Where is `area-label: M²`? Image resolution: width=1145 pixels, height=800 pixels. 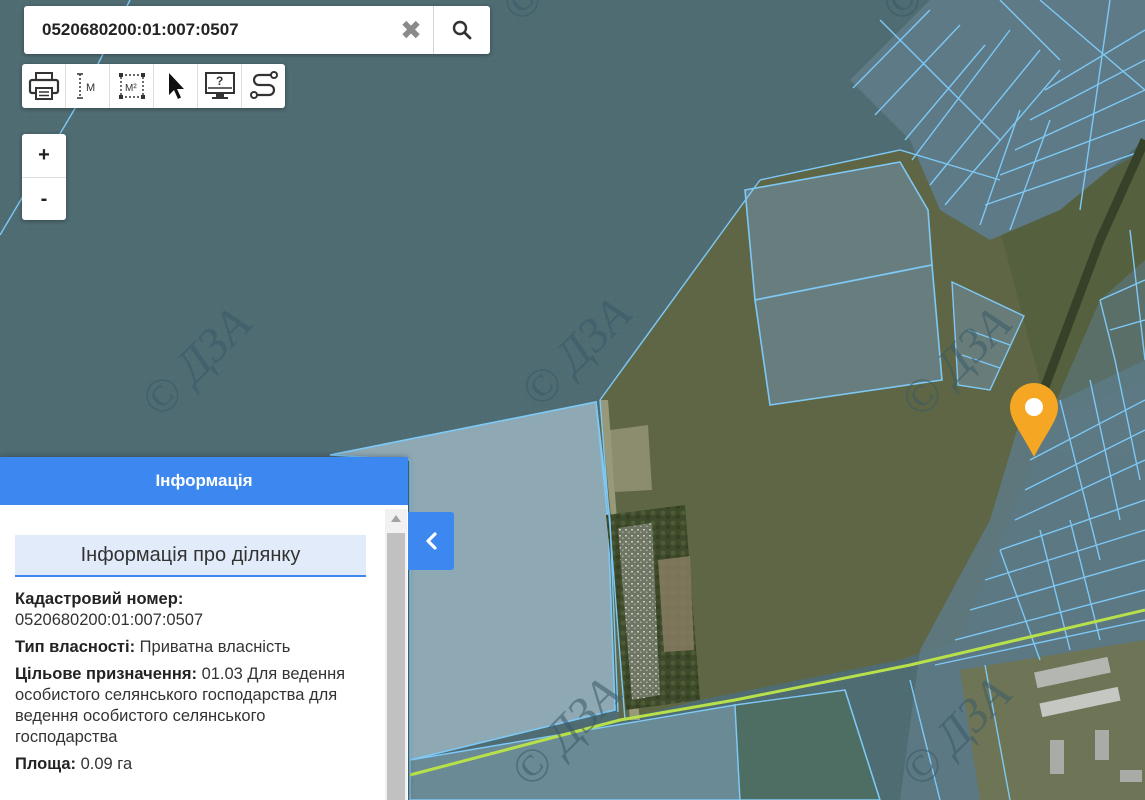 area-label: M² is located at coordinates (131, 88).